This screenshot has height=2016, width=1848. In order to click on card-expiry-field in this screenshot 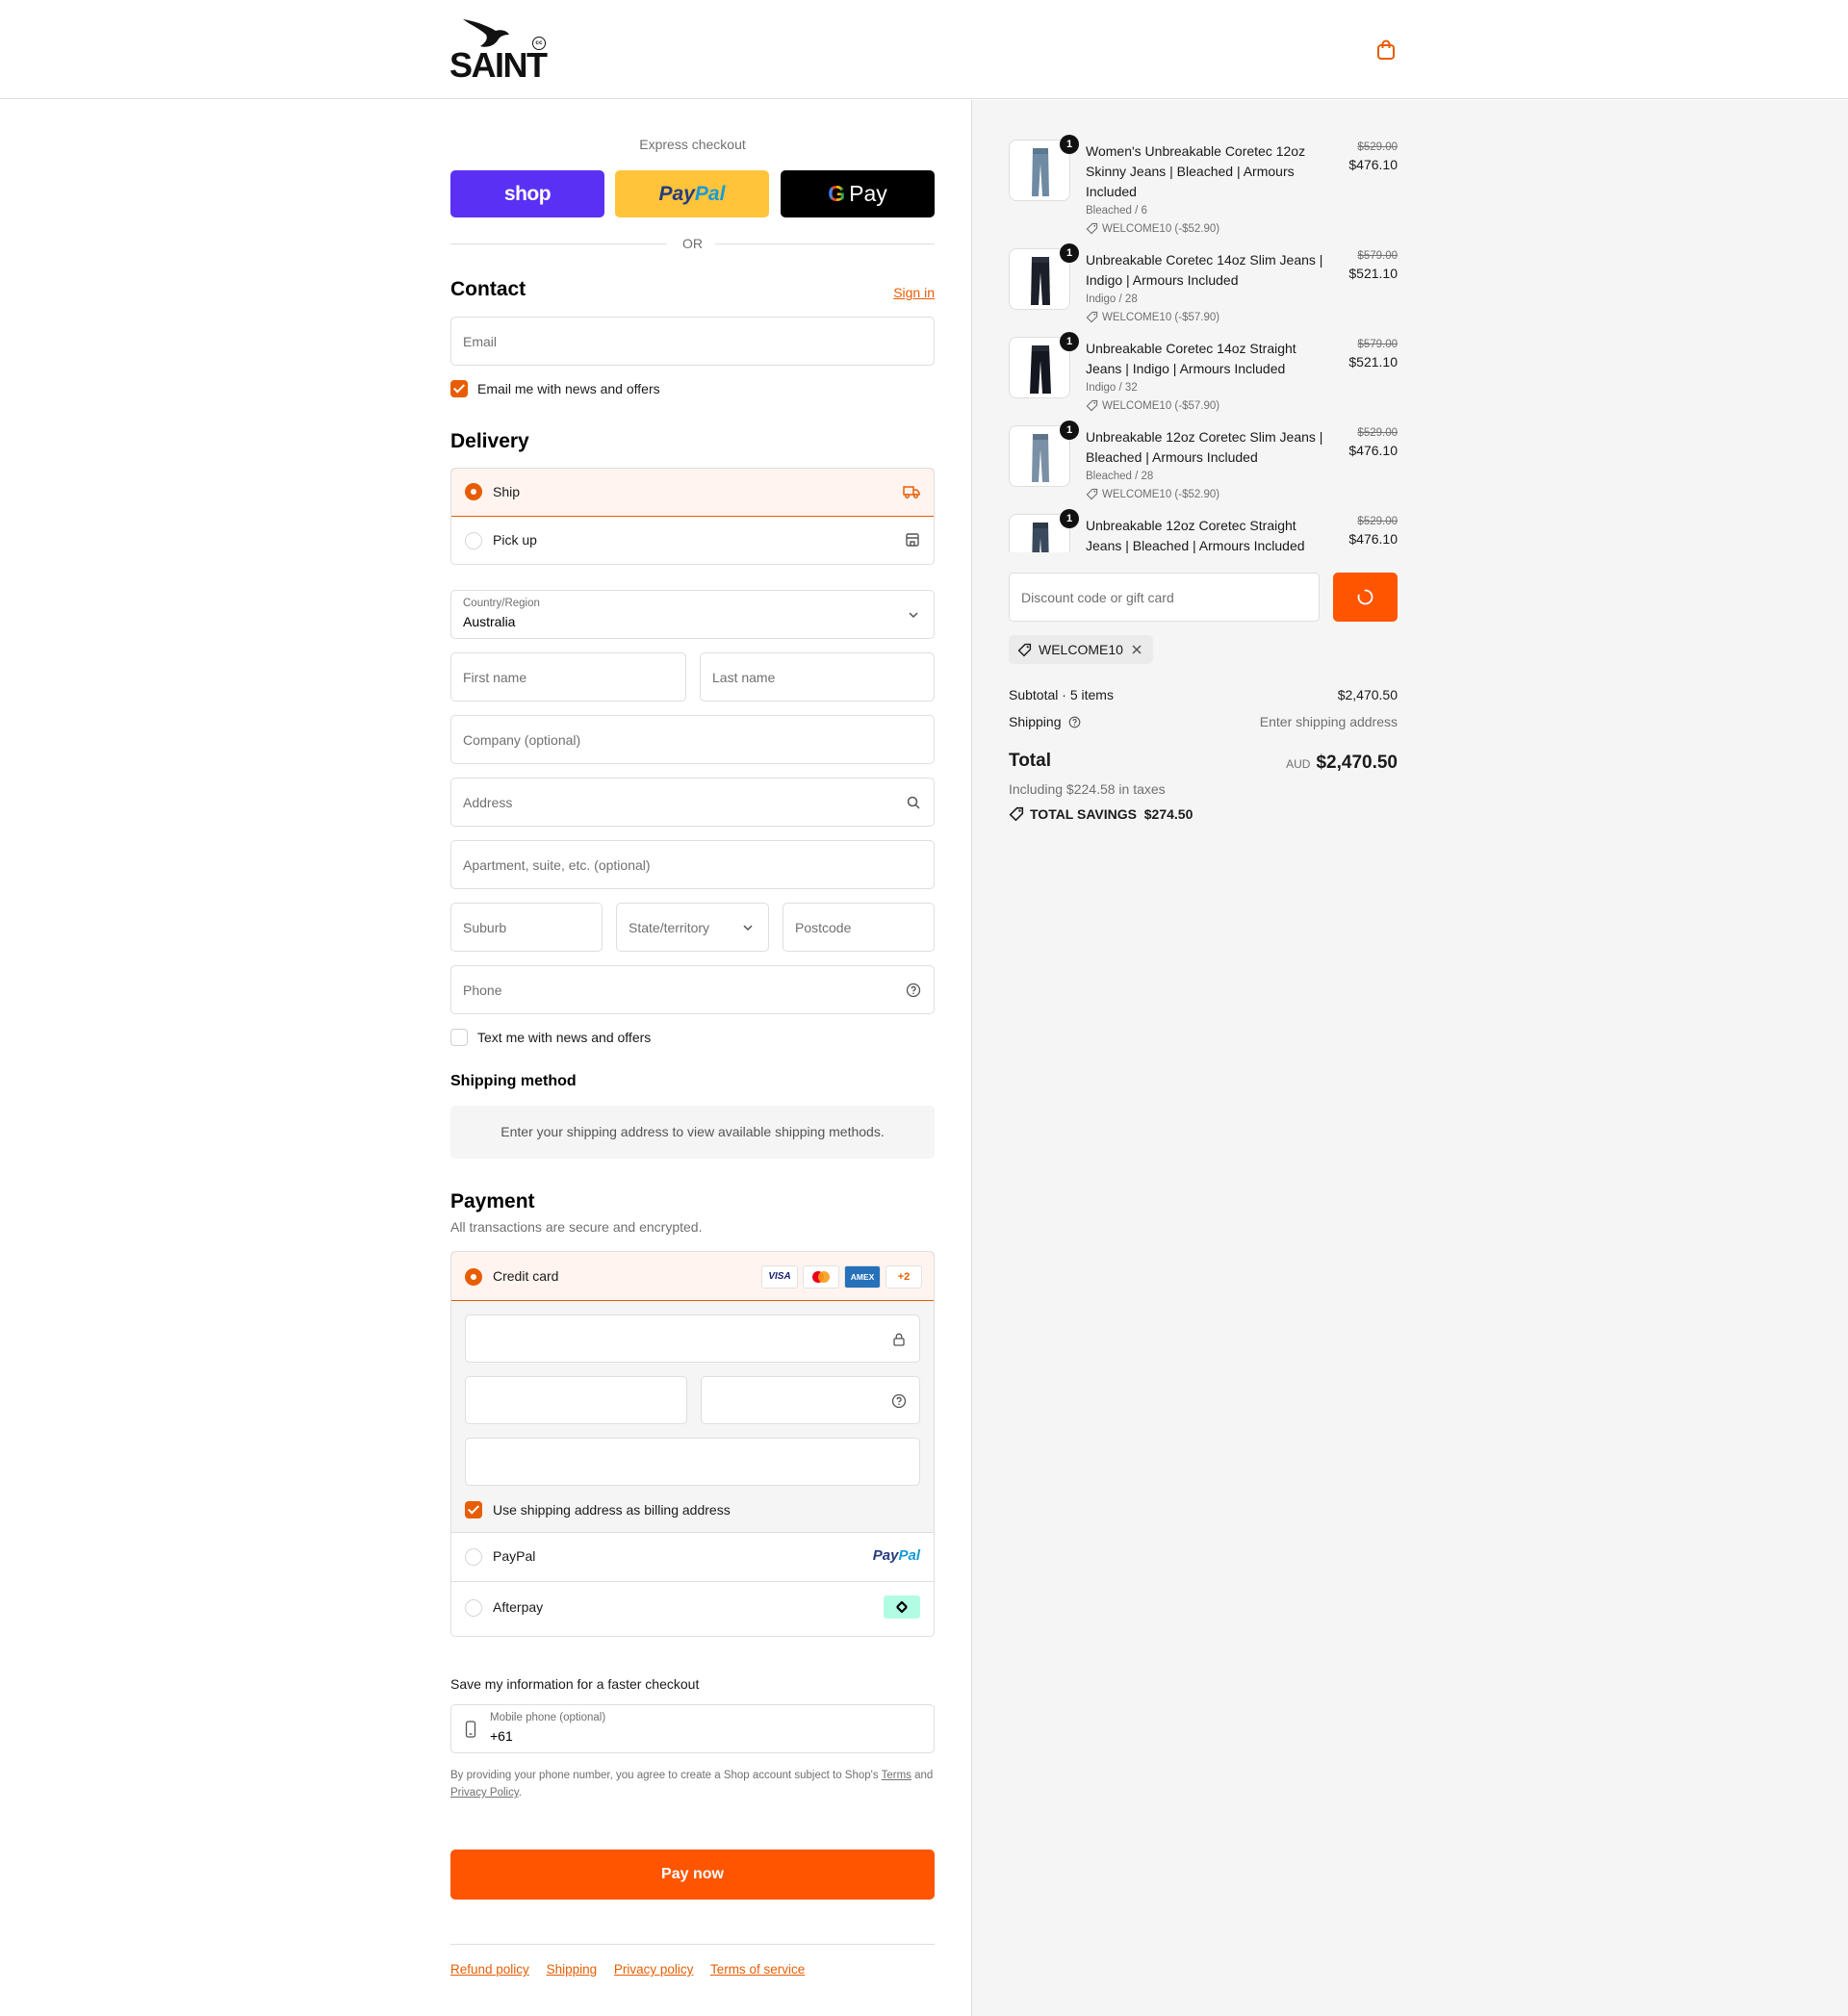, I will do `click(576, 1400)`.